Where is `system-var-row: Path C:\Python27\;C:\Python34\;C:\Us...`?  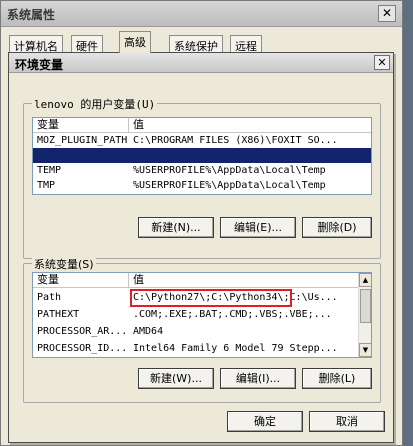
system-var-row: Path C:\Python27\;C:\Python34\;C:\Us... is located at coordinates (202, 297).